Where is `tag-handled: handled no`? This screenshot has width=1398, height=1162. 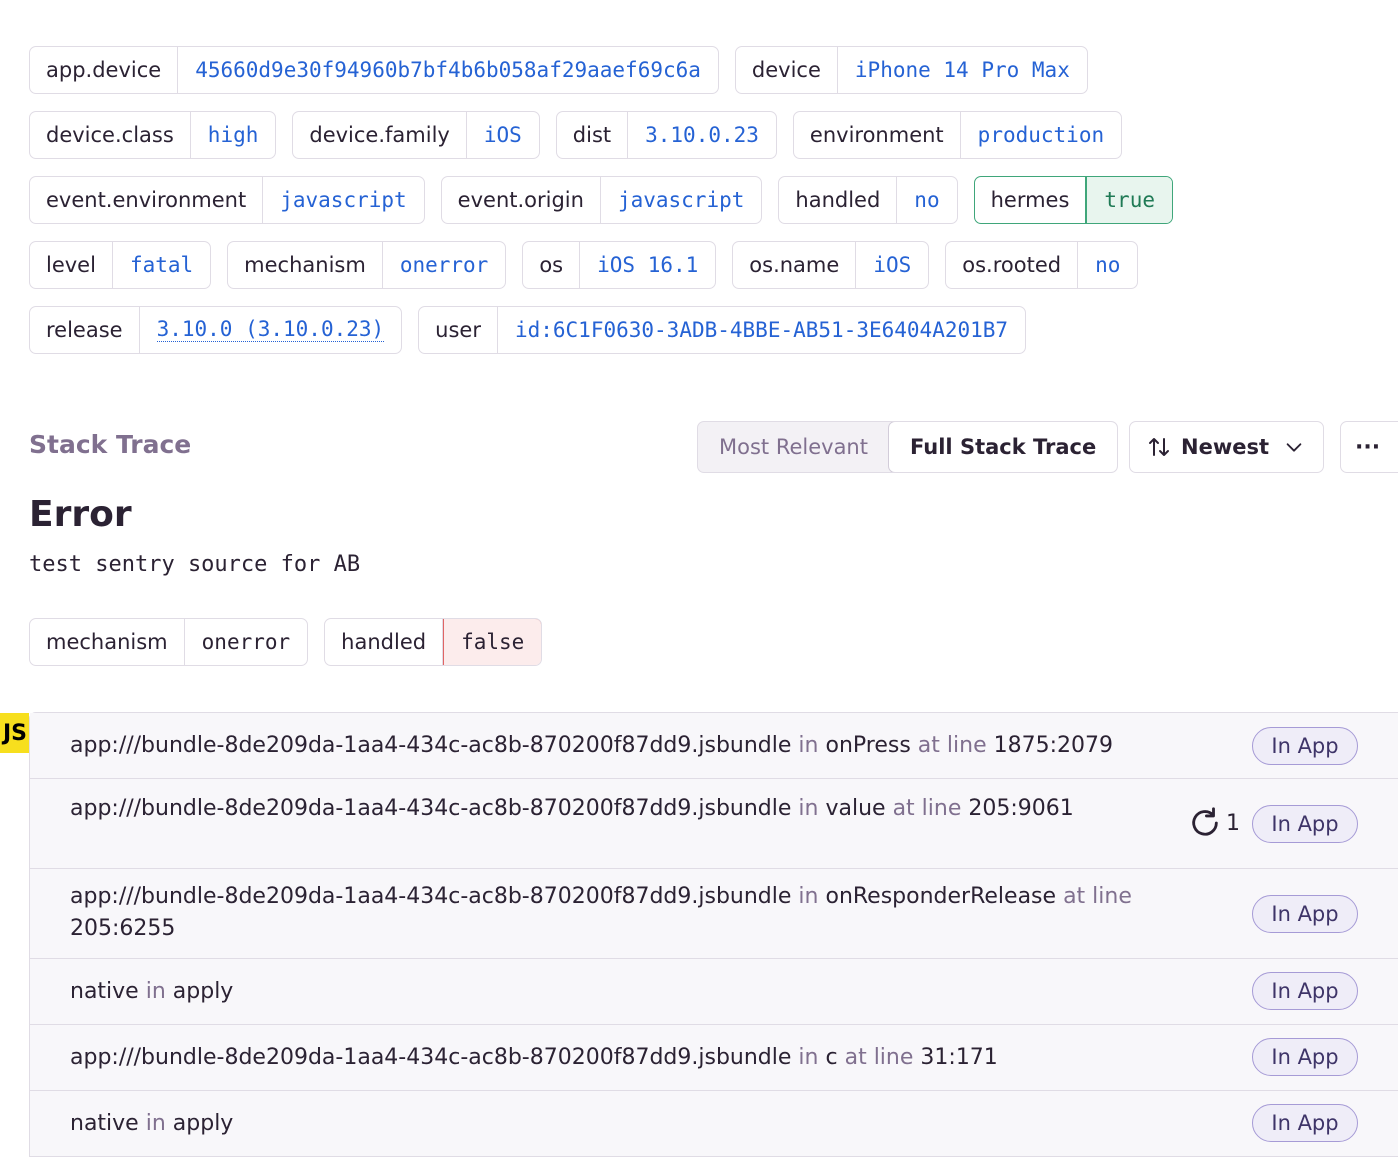 tag-handled: handled no is located at coordinates (868, 200).